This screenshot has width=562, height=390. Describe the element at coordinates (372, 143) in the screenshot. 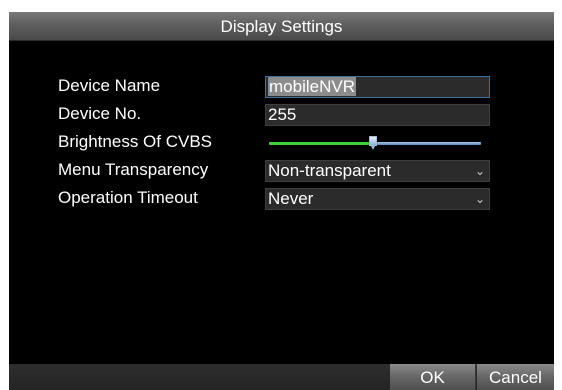

I see `brightness-slider-thumb` at that location.